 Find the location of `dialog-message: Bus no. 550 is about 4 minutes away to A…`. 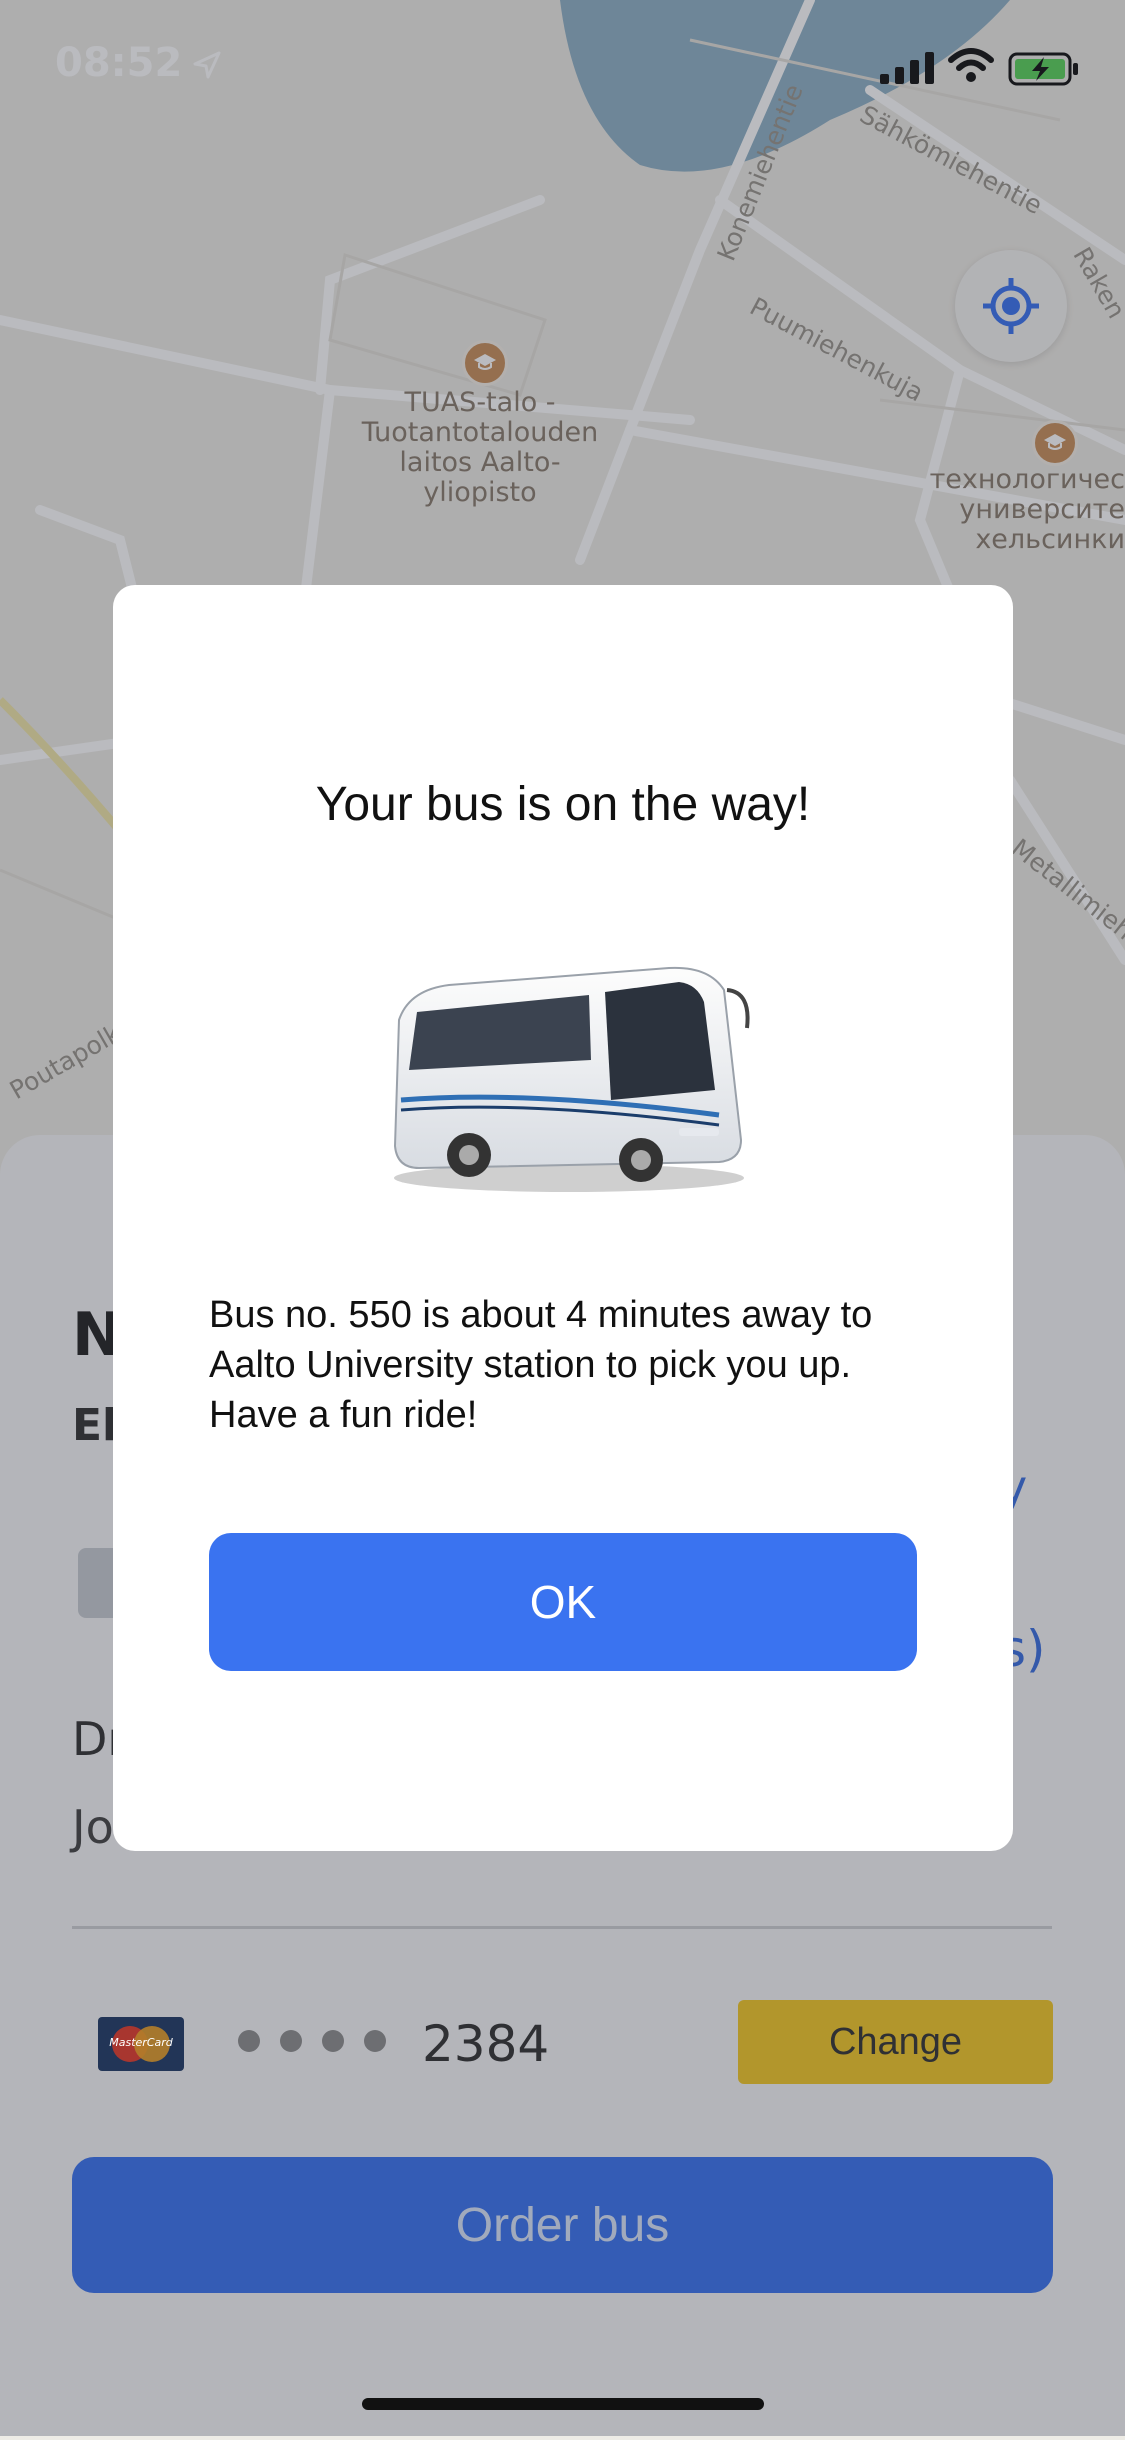

dialog-message: Bus no. 550 is about 4 minutes away to A… is located at coordinates (541, 1365).